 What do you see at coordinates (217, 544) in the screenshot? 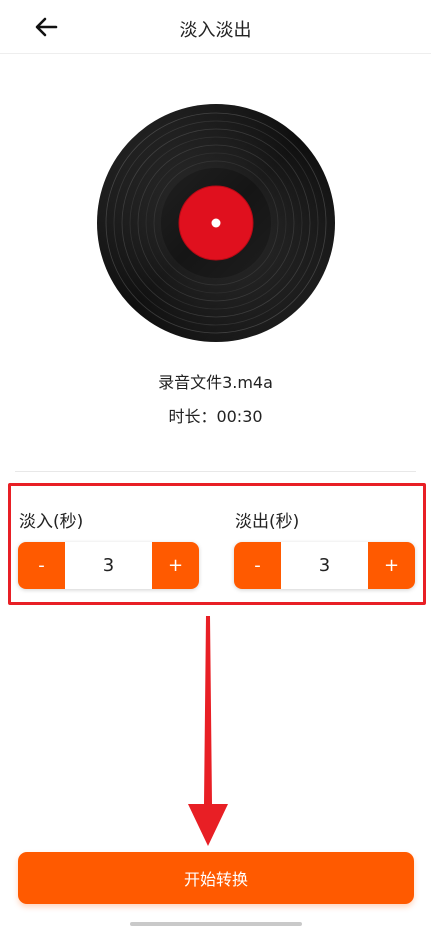
I see `fade-settings-panel: 淡入(秒) - 3 + 淡出(秒) - 3 +` at bounding box center [217, 544].